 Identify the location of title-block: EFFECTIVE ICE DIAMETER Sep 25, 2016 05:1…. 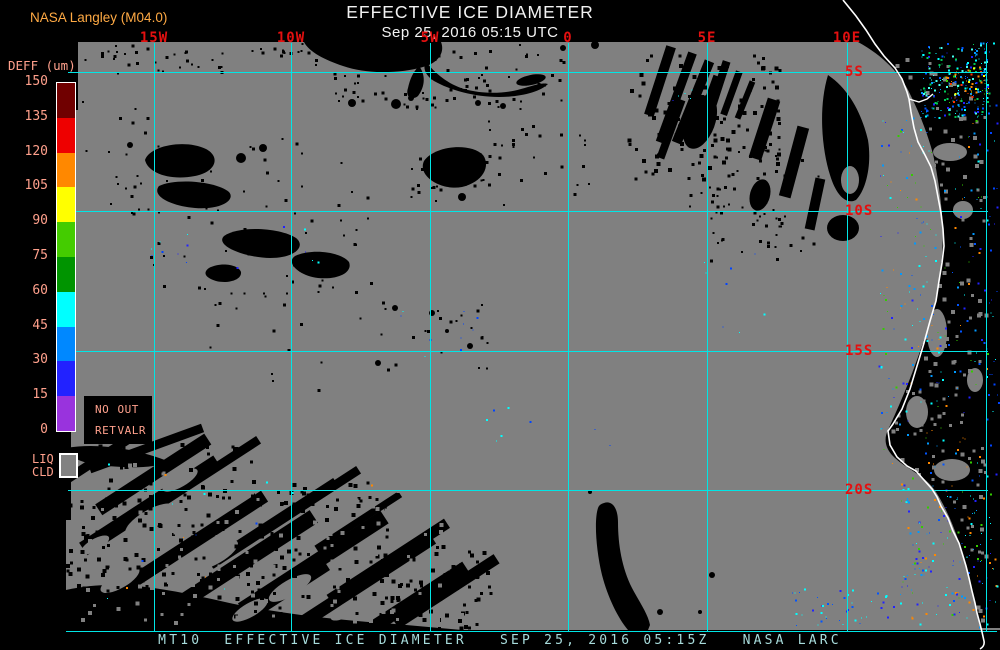
(470, 21).